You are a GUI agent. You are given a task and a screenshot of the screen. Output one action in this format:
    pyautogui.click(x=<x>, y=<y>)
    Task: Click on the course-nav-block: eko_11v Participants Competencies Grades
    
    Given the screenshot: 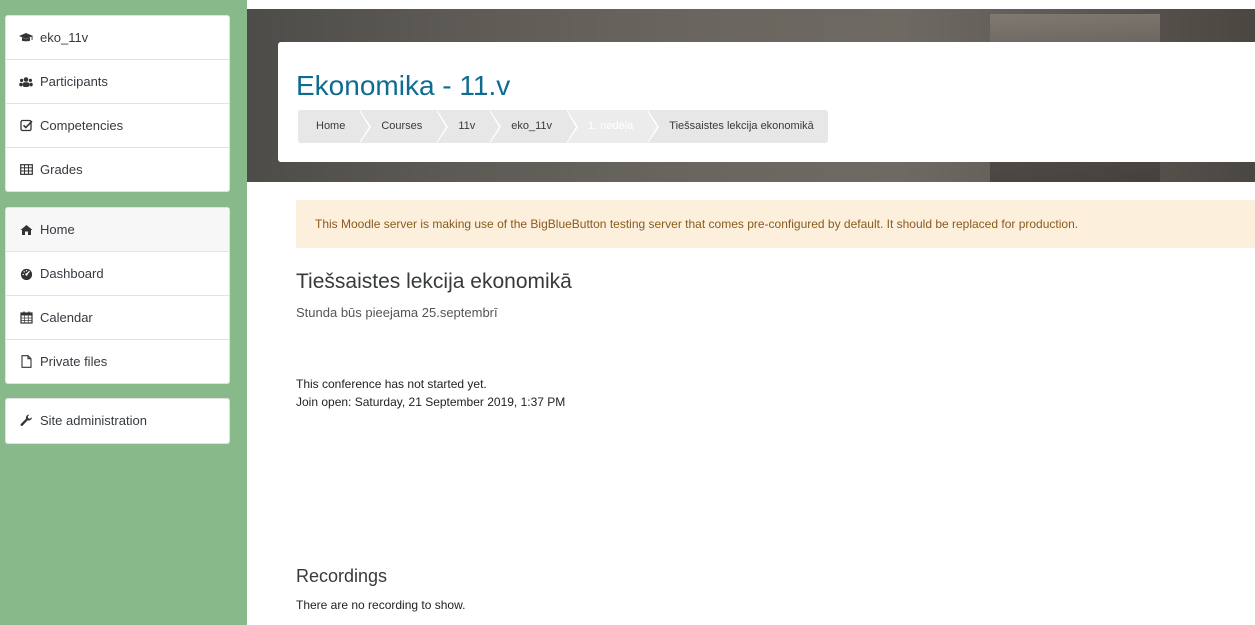 What is the action you would take?
    pyautogui.click(x=117, y=103)
    